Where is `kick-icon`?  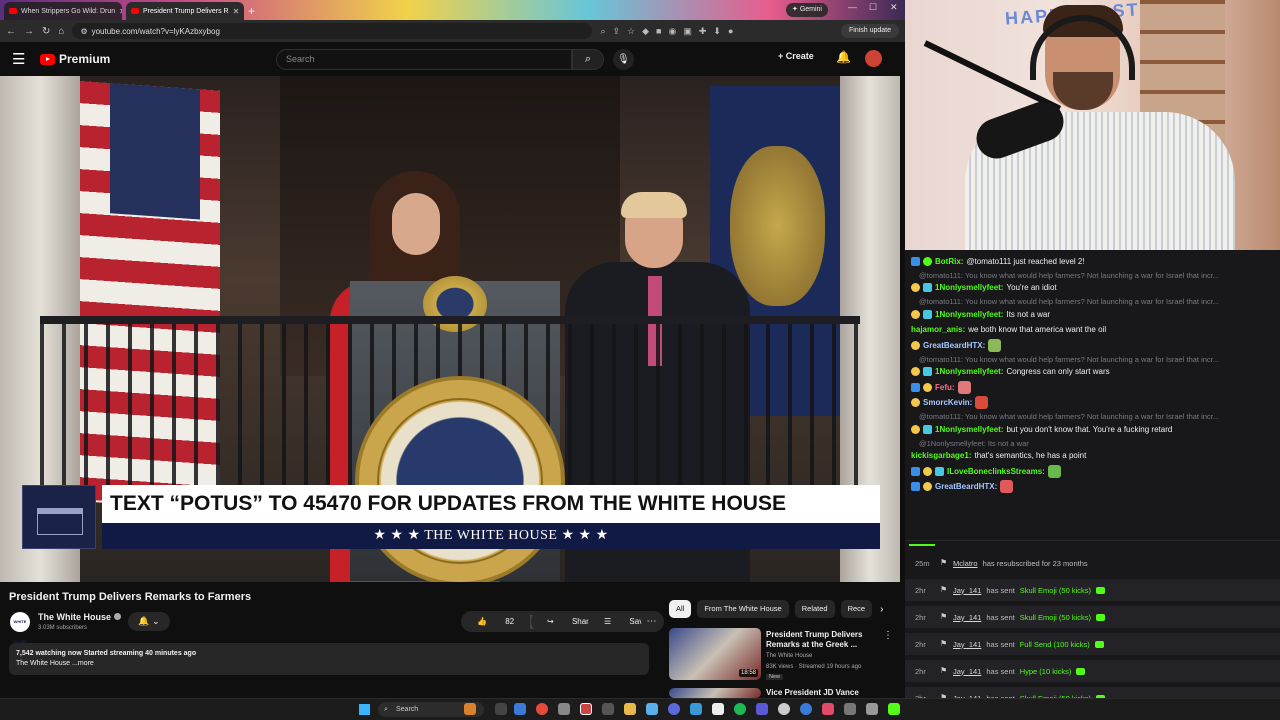 kick-icon is located at coordinates (894, 709).